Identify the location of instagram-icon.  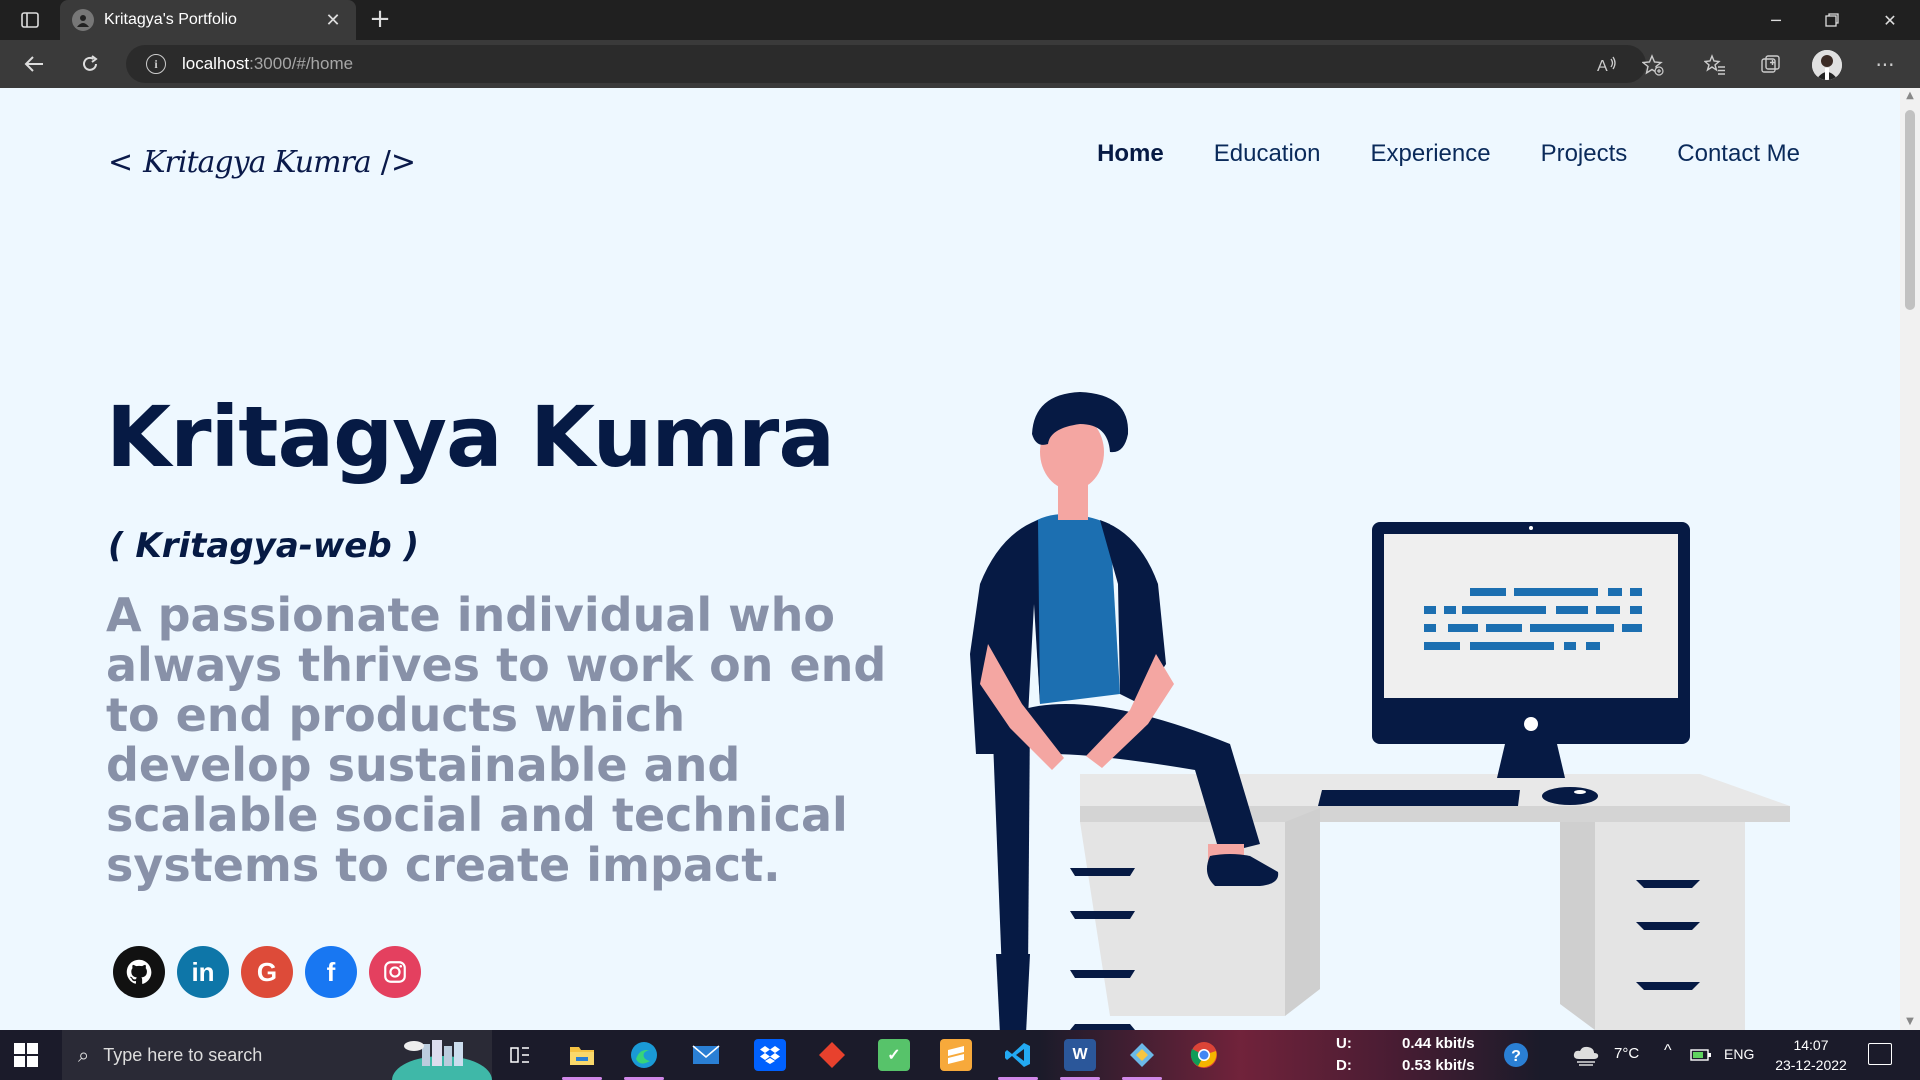
(395, 972).